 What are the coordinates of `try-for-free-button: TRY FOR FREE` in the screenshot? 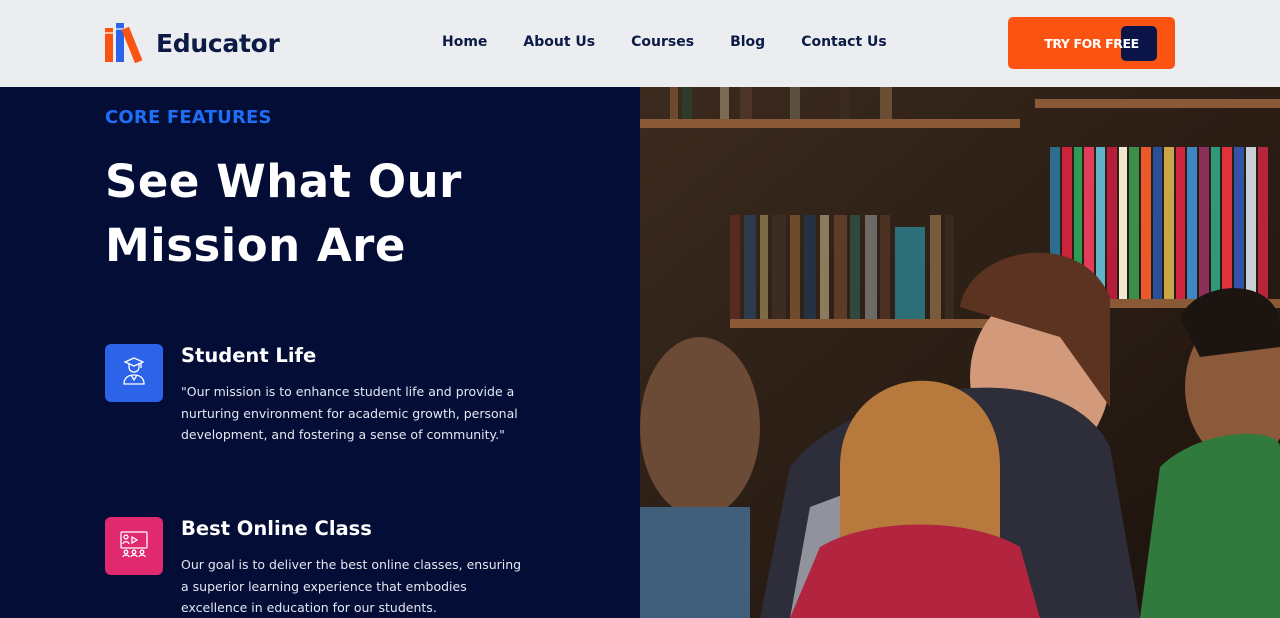 It's located at (1091, 43).